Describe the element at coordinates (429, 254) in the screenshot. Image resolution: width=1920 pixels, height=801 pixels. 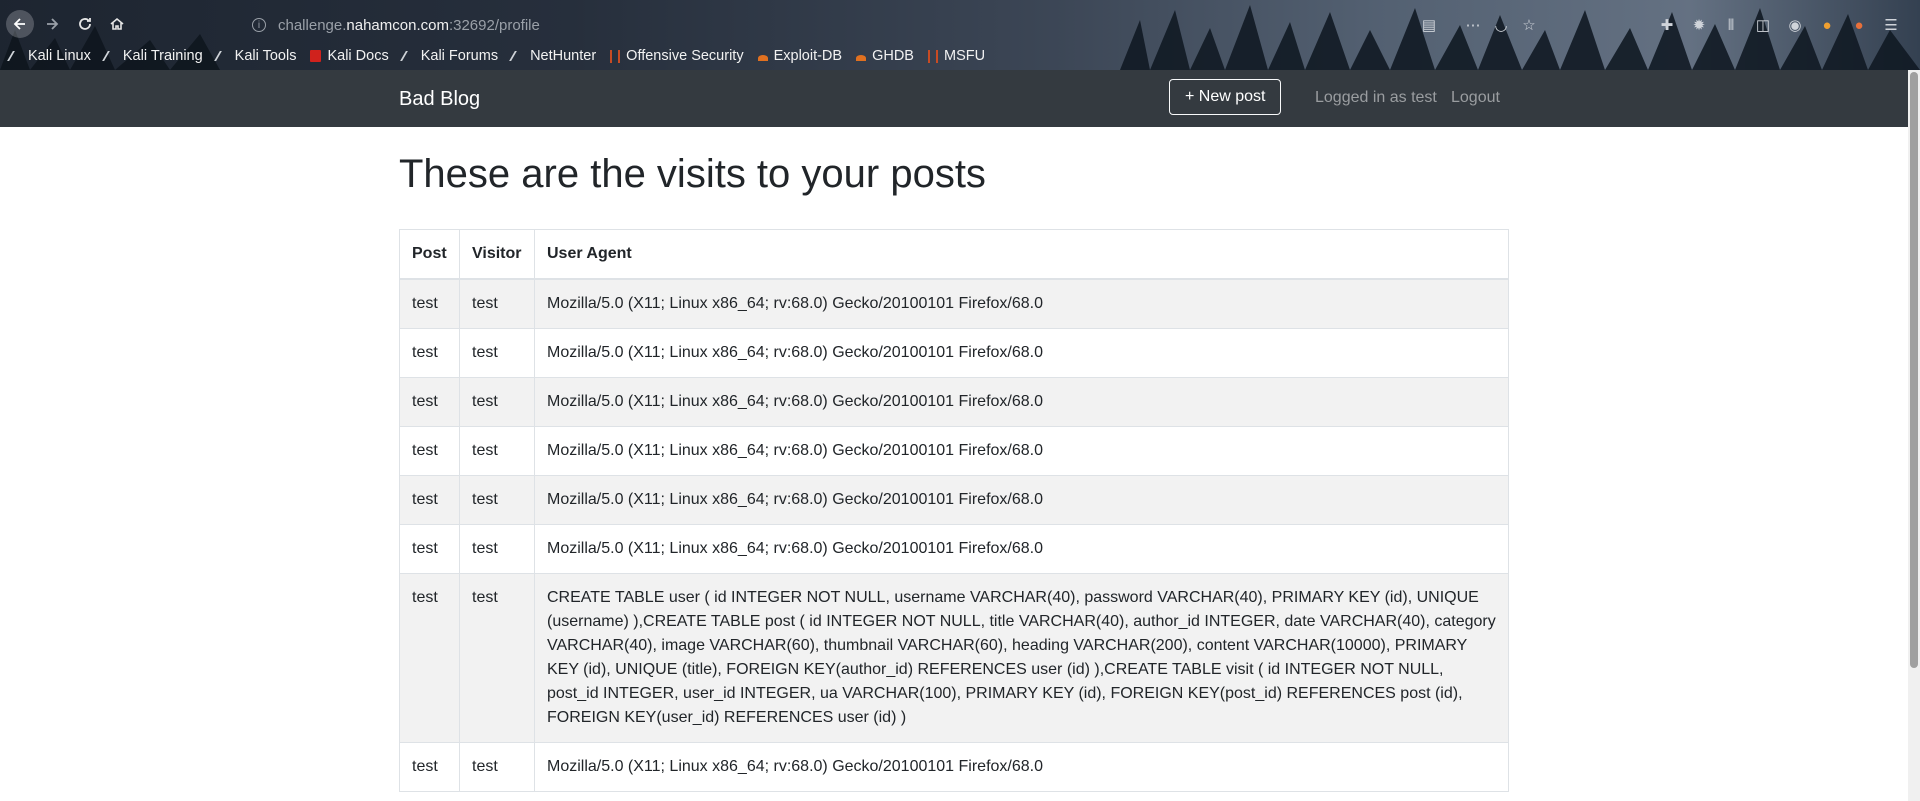
I see `column-header-post: Post` at that location.